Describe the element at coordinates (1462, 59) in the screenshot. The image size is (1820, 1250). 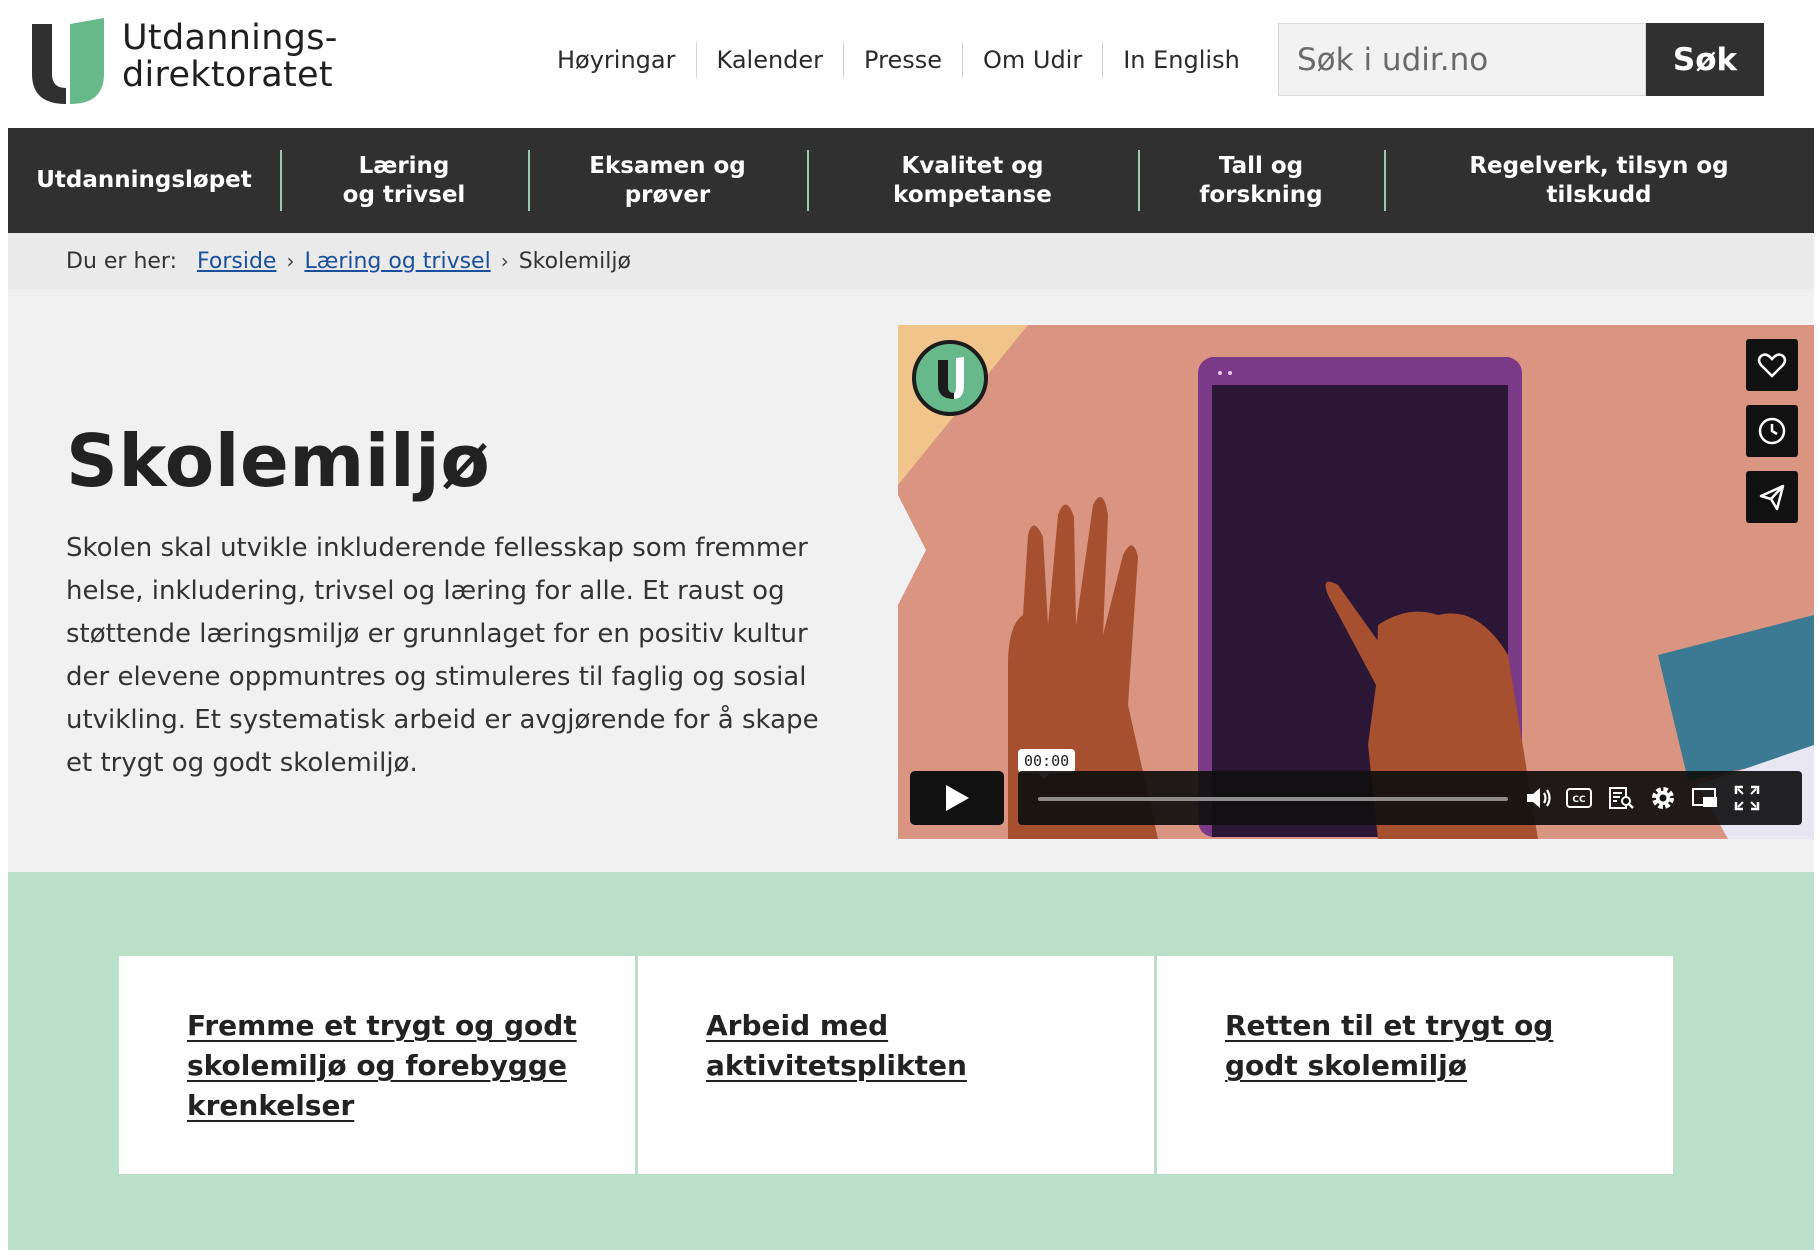
I see `search-input` at that location.